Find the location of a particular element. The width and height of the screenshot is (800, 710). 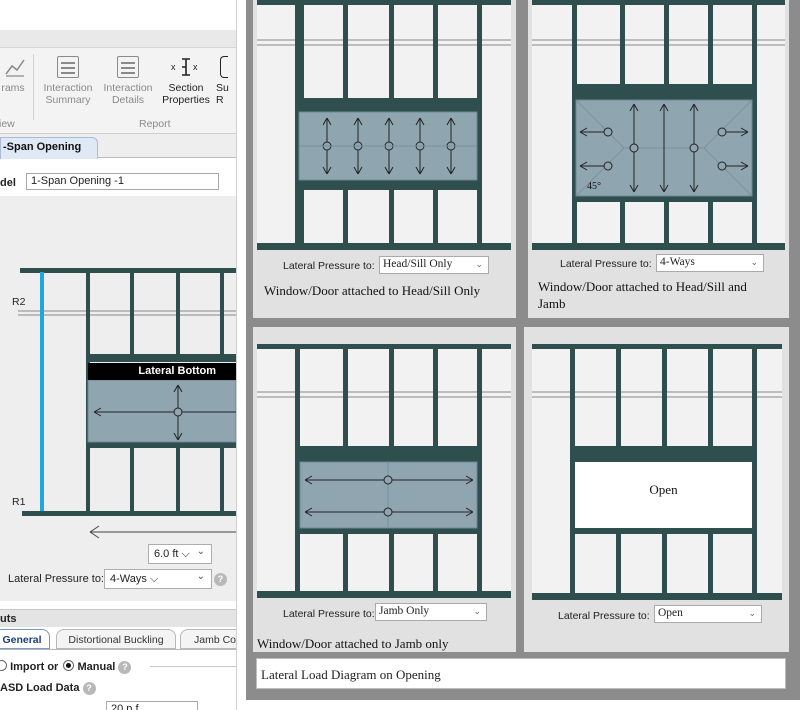

jamb-only-diagram-svg is located at coordinates (384, 471).